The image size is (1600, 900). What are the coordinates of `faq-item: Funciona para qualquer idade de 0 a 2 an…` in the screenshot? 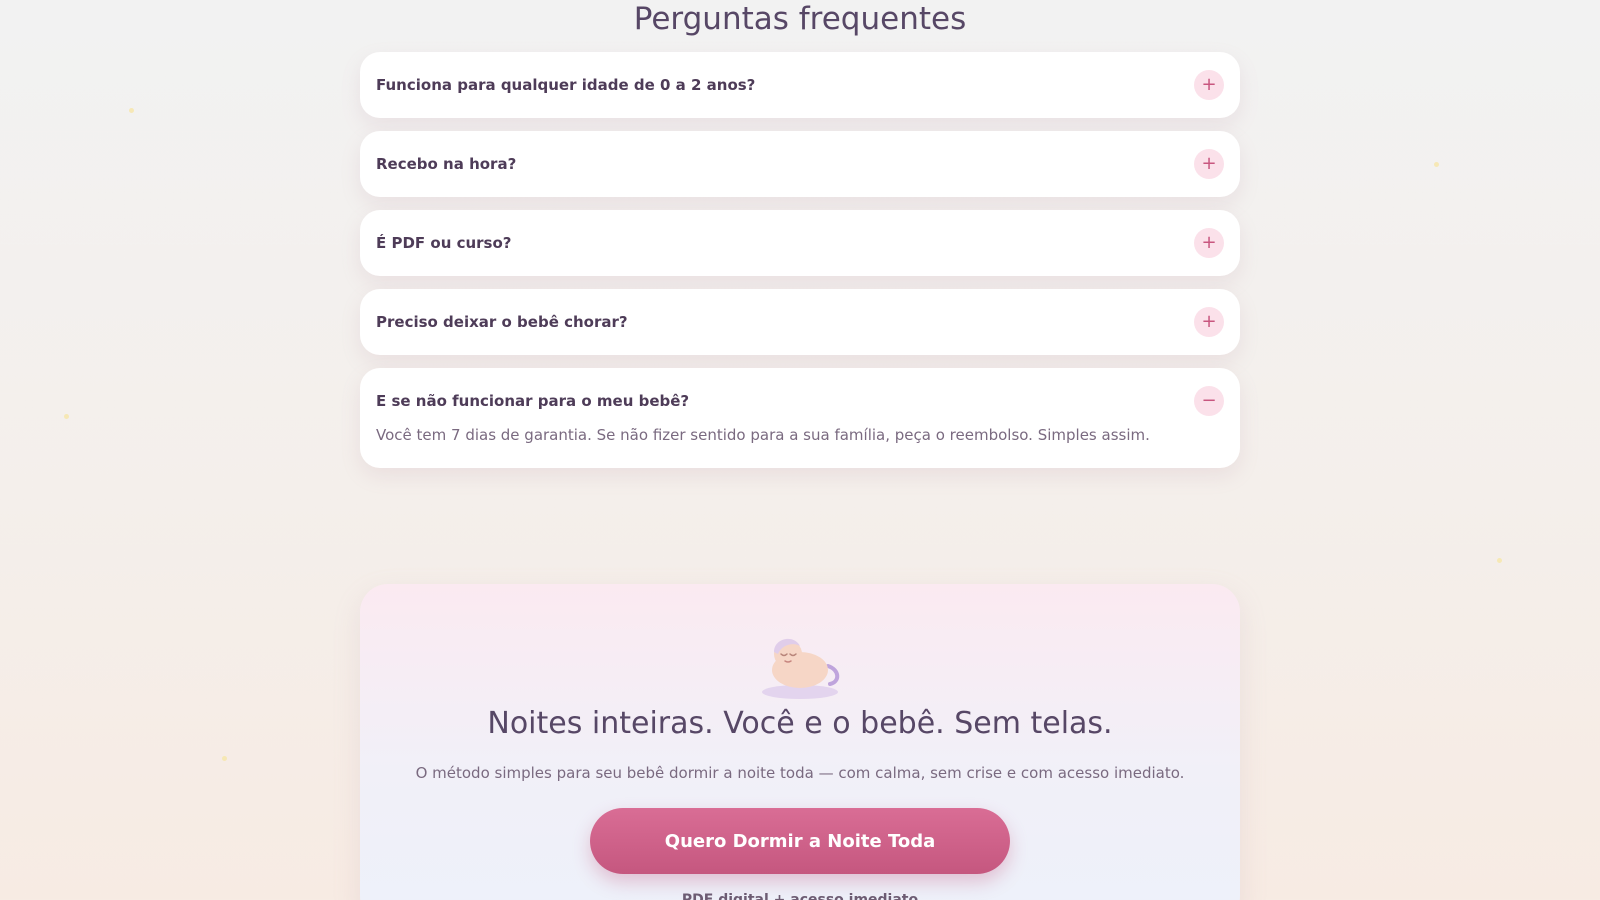 It's located at (800, 85).